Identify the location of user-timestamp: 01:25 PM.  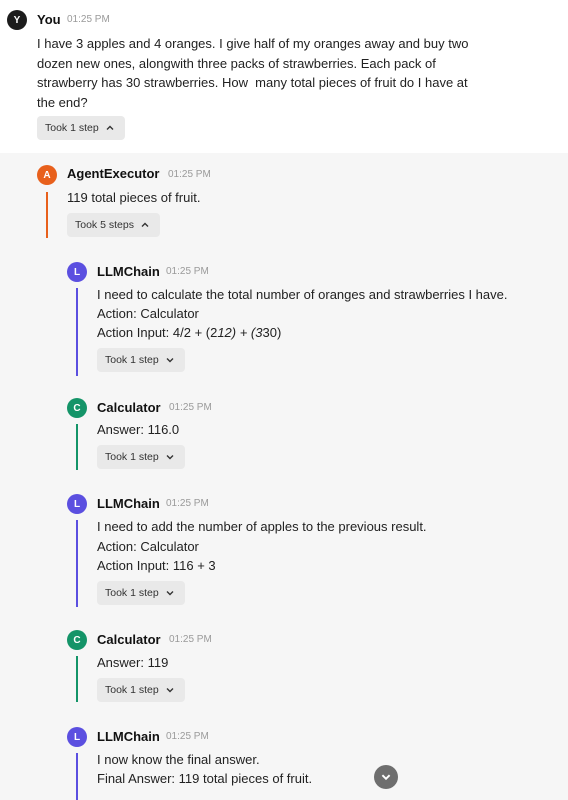
(88, 19).